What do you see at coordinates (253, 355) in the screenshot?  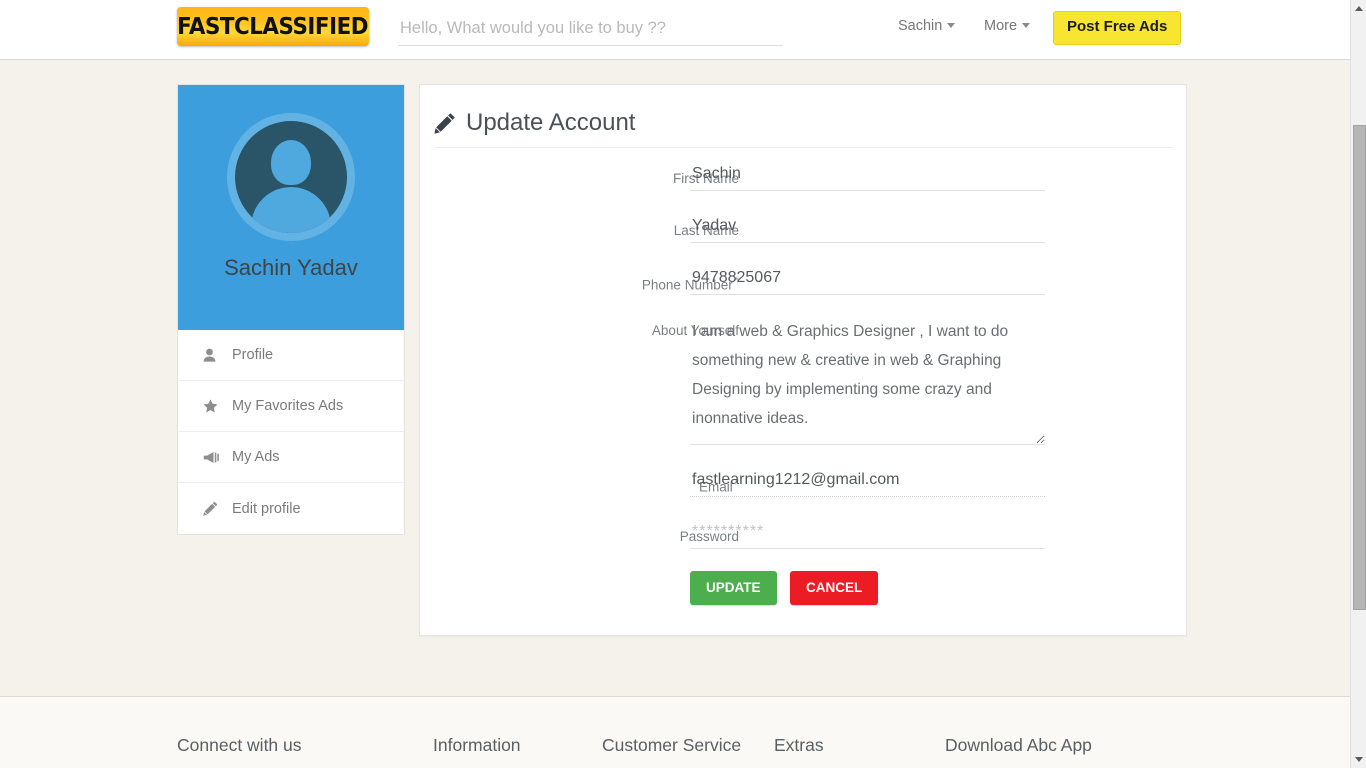 I see `sidebar-item-profile-label: Profile` at bounding box center [253, 355].